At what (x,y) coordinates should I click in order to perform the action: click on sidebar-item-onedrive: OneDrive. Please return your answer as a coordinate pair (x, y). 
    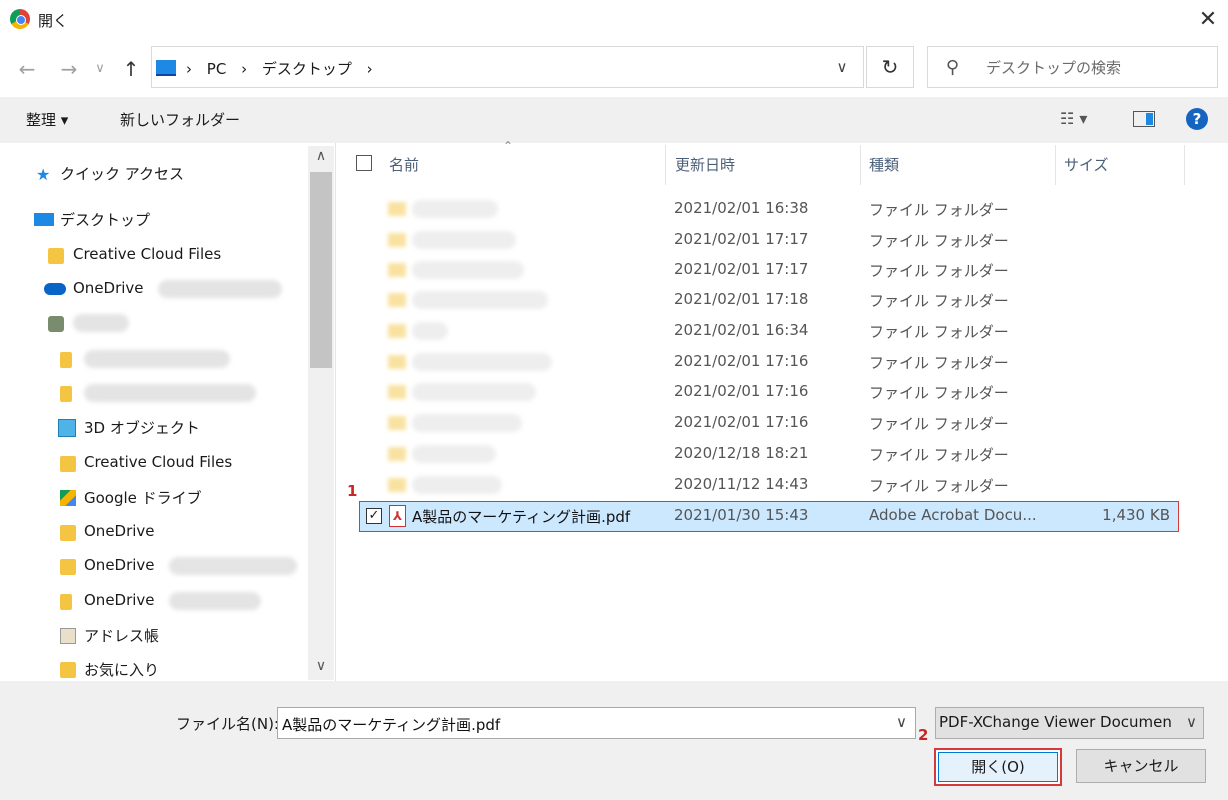
    Looking at the image, I should click on (163, 288).